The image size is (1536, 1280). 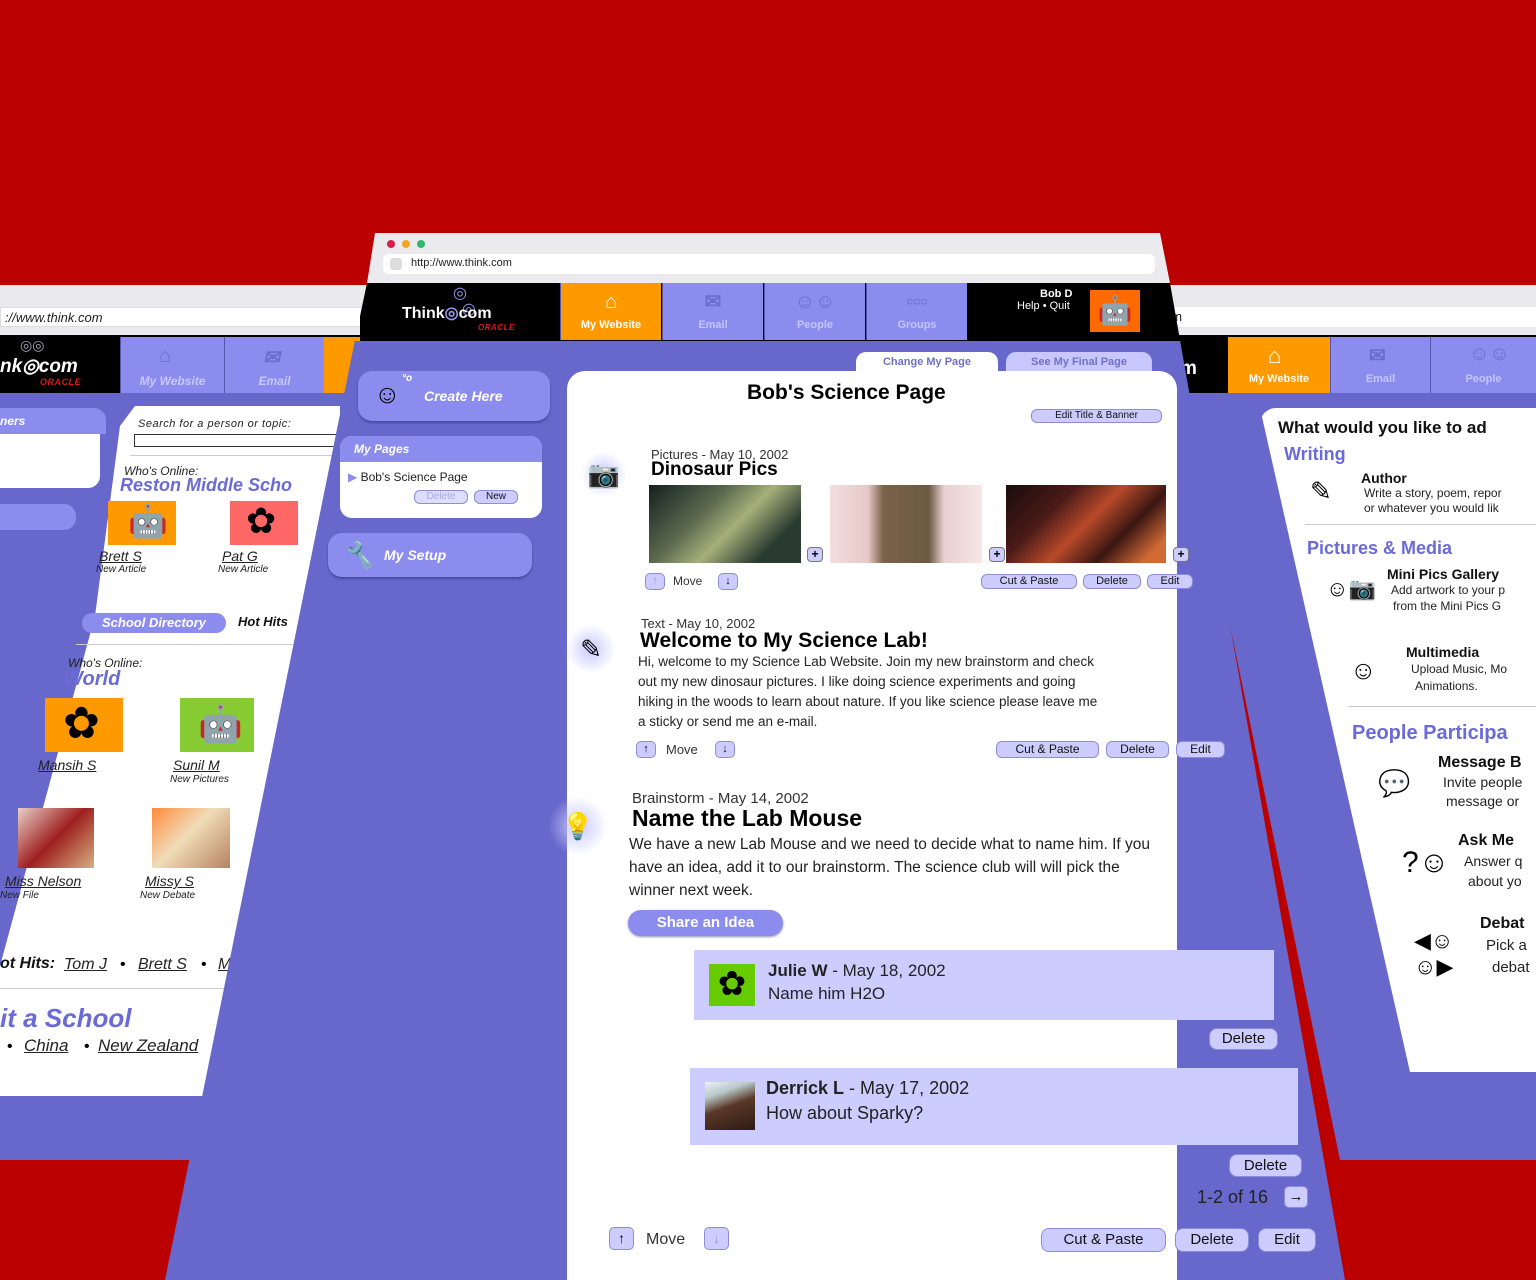 What do you see at coordinates (769, 264) in the screenshot?
I see `url-bar: http://www.think.com` at bounding box center [769, 264].